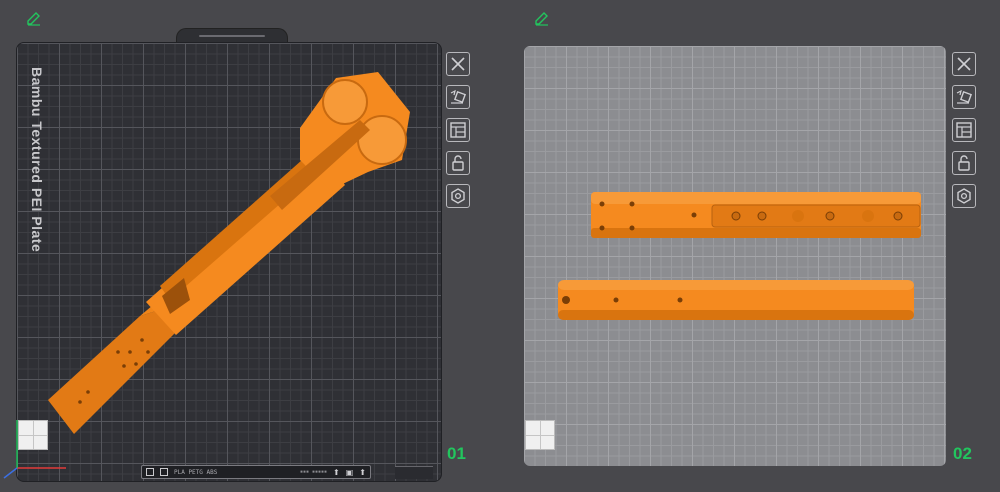 Image resolution: width=1000 pixels, height=492 pixels. Describe the element at coordinates (962, 453) in the screenshot. I see `plate-number-2: 02` at that location.